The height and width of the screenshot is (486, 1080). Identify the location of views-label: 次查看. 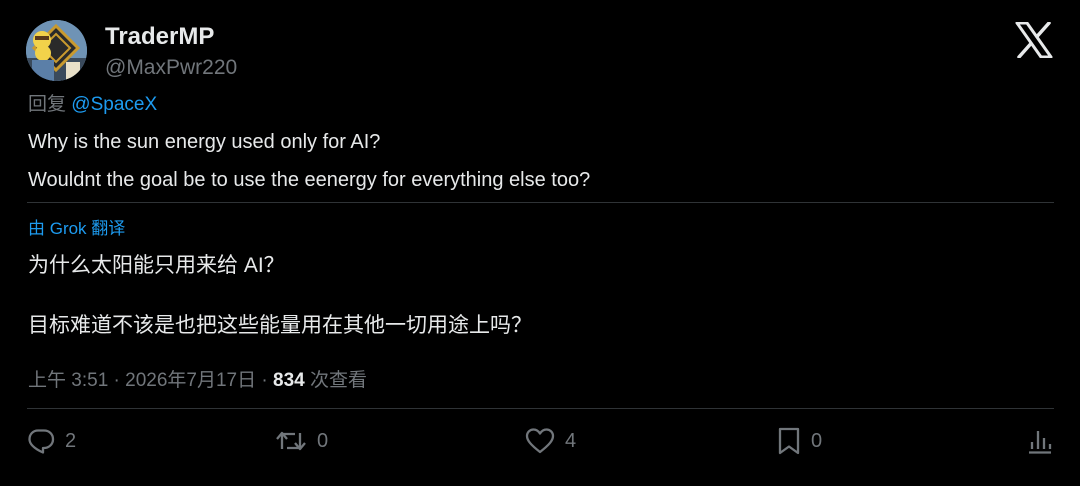
(339, 380).